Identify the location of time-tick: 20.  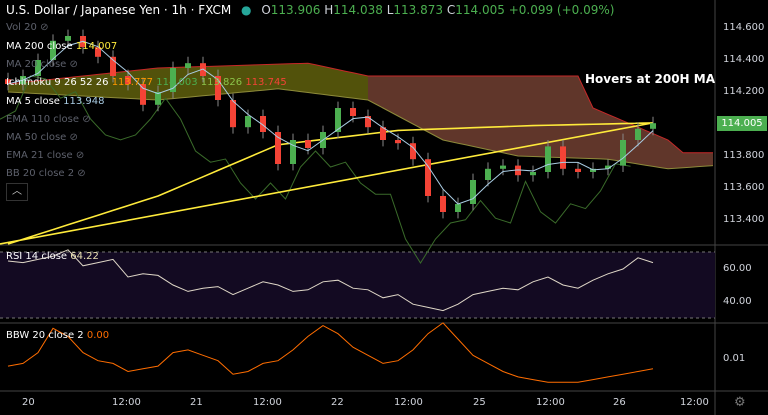
(28, 402).